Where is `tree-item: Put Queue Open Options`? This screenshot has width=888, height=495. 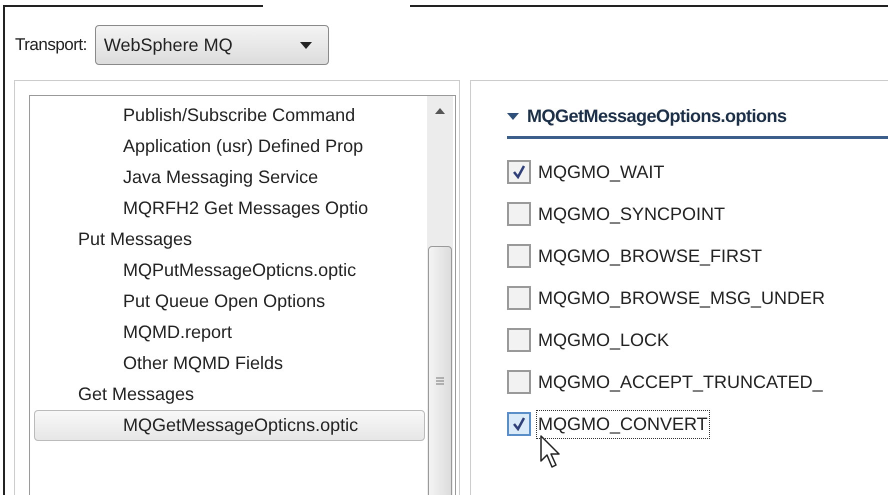 tree-item: Put Queue Open Options is located at coordinates (229, 301).